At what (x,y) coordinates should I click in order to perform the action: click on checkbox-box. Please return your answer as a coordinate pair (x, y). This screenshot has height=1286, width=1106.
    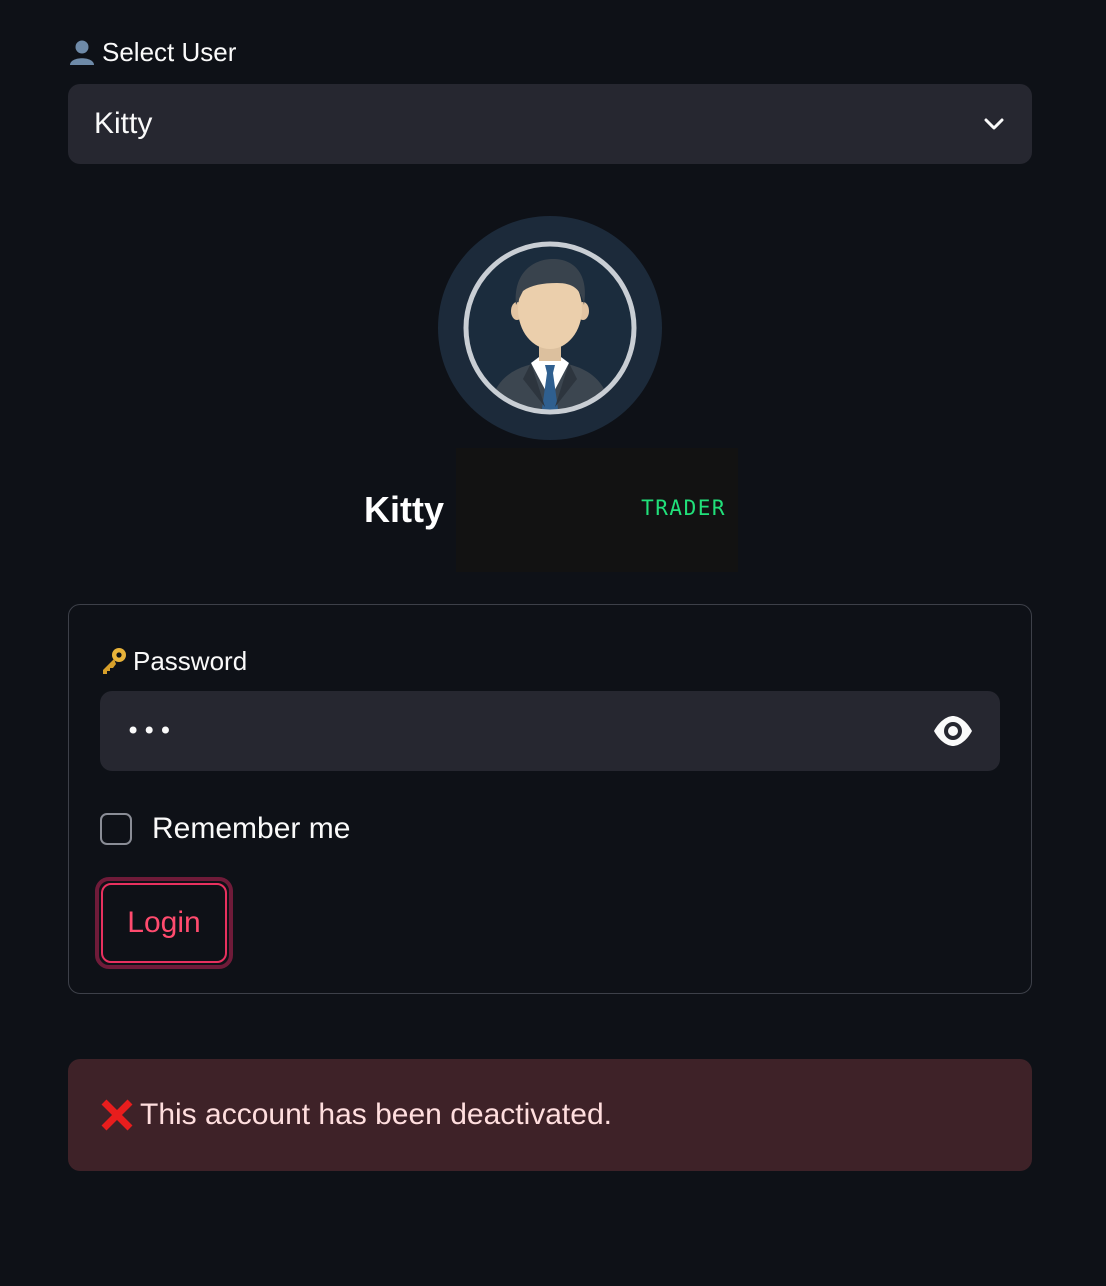
    Looking at the image, I should click on (116, 829).